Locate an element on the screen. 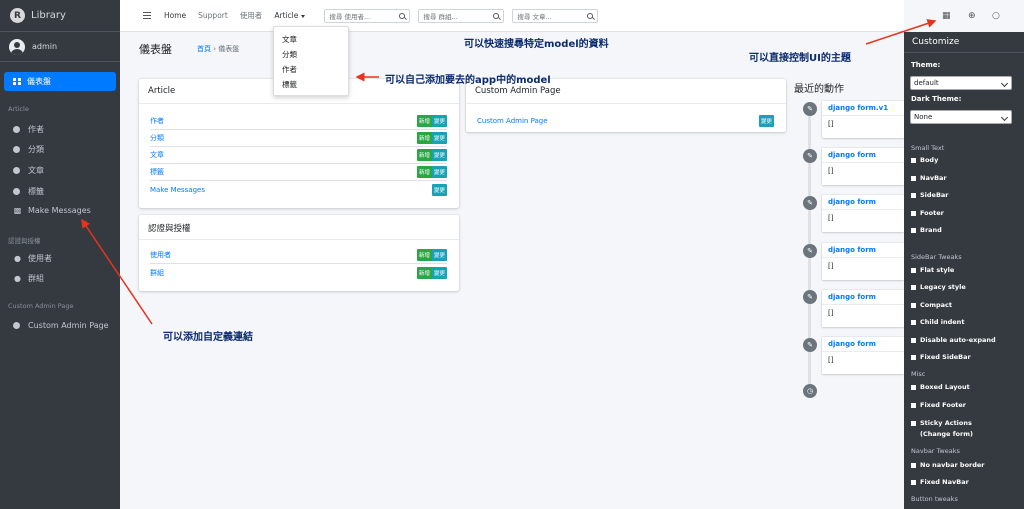 The width and height of the screenshot is (1024, 509). checkbox-disable-auto-expand: Disable auto-expand is located at coordinates (953, 340).